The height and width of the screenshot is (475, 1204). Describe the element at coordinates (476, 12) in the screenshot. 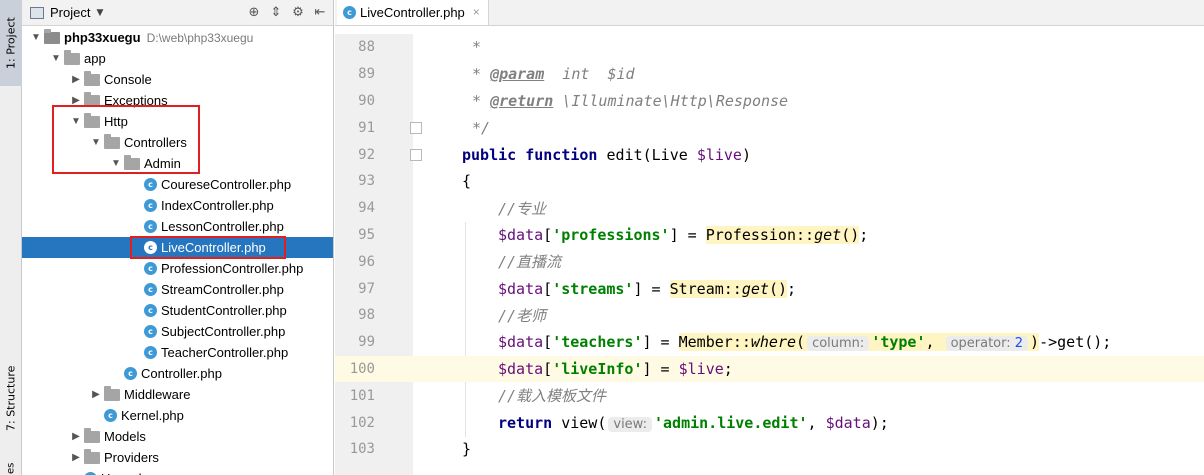

I see `close-icon: ×` at that location.